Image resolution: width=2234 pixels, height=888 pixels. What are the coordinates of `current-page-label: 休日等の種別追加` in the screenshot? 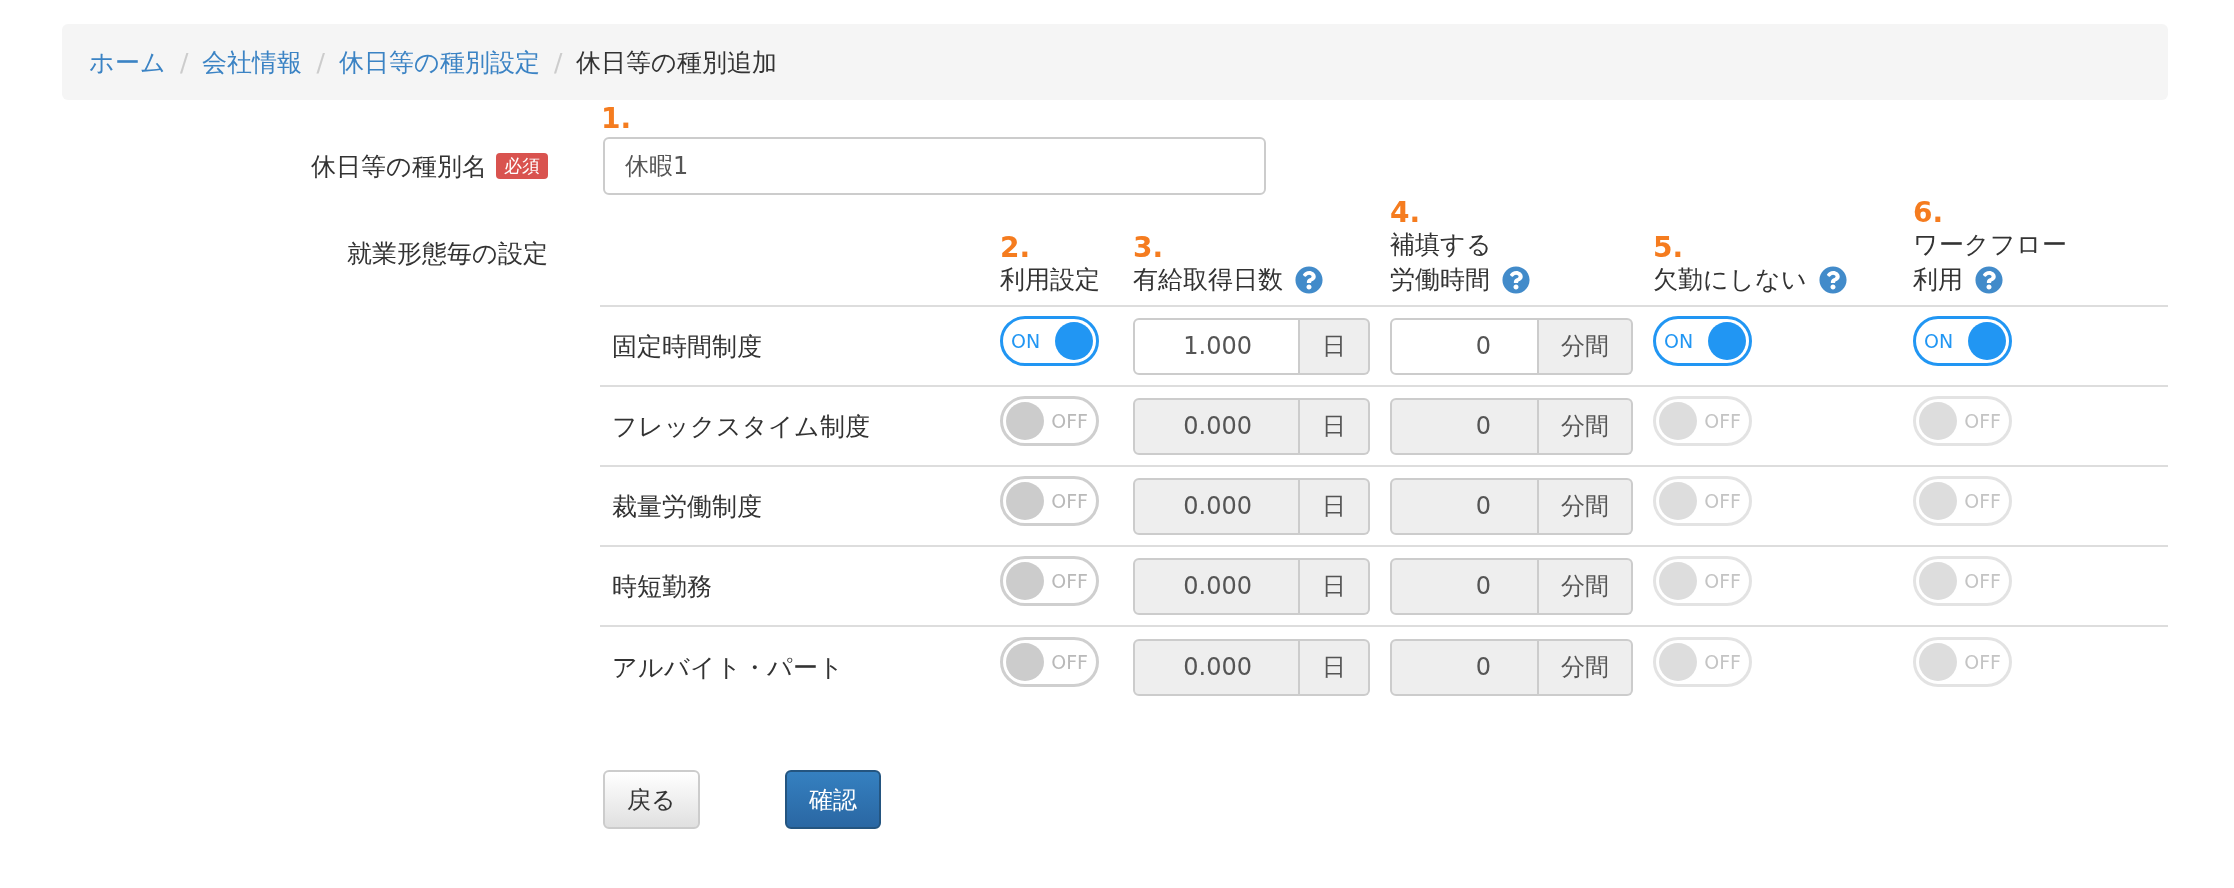 It's located at (677, 62).